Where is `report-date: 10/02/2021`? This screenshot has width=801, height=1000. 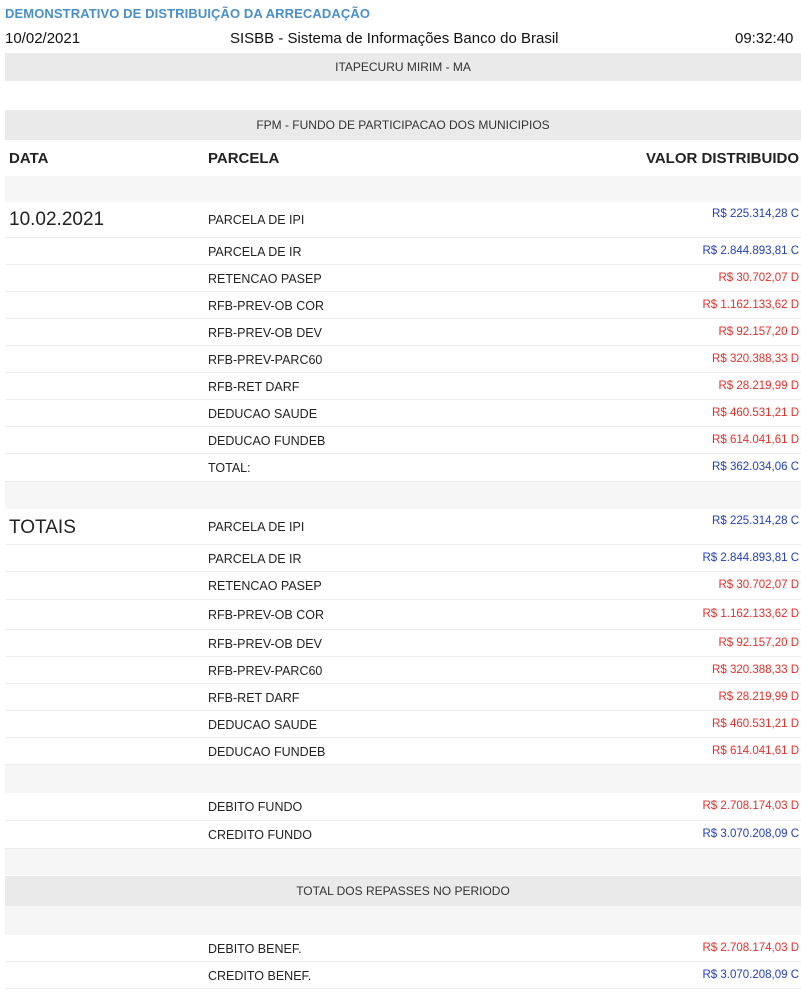 report-date: 10/02/2021 is located at coordinates (43, 38).